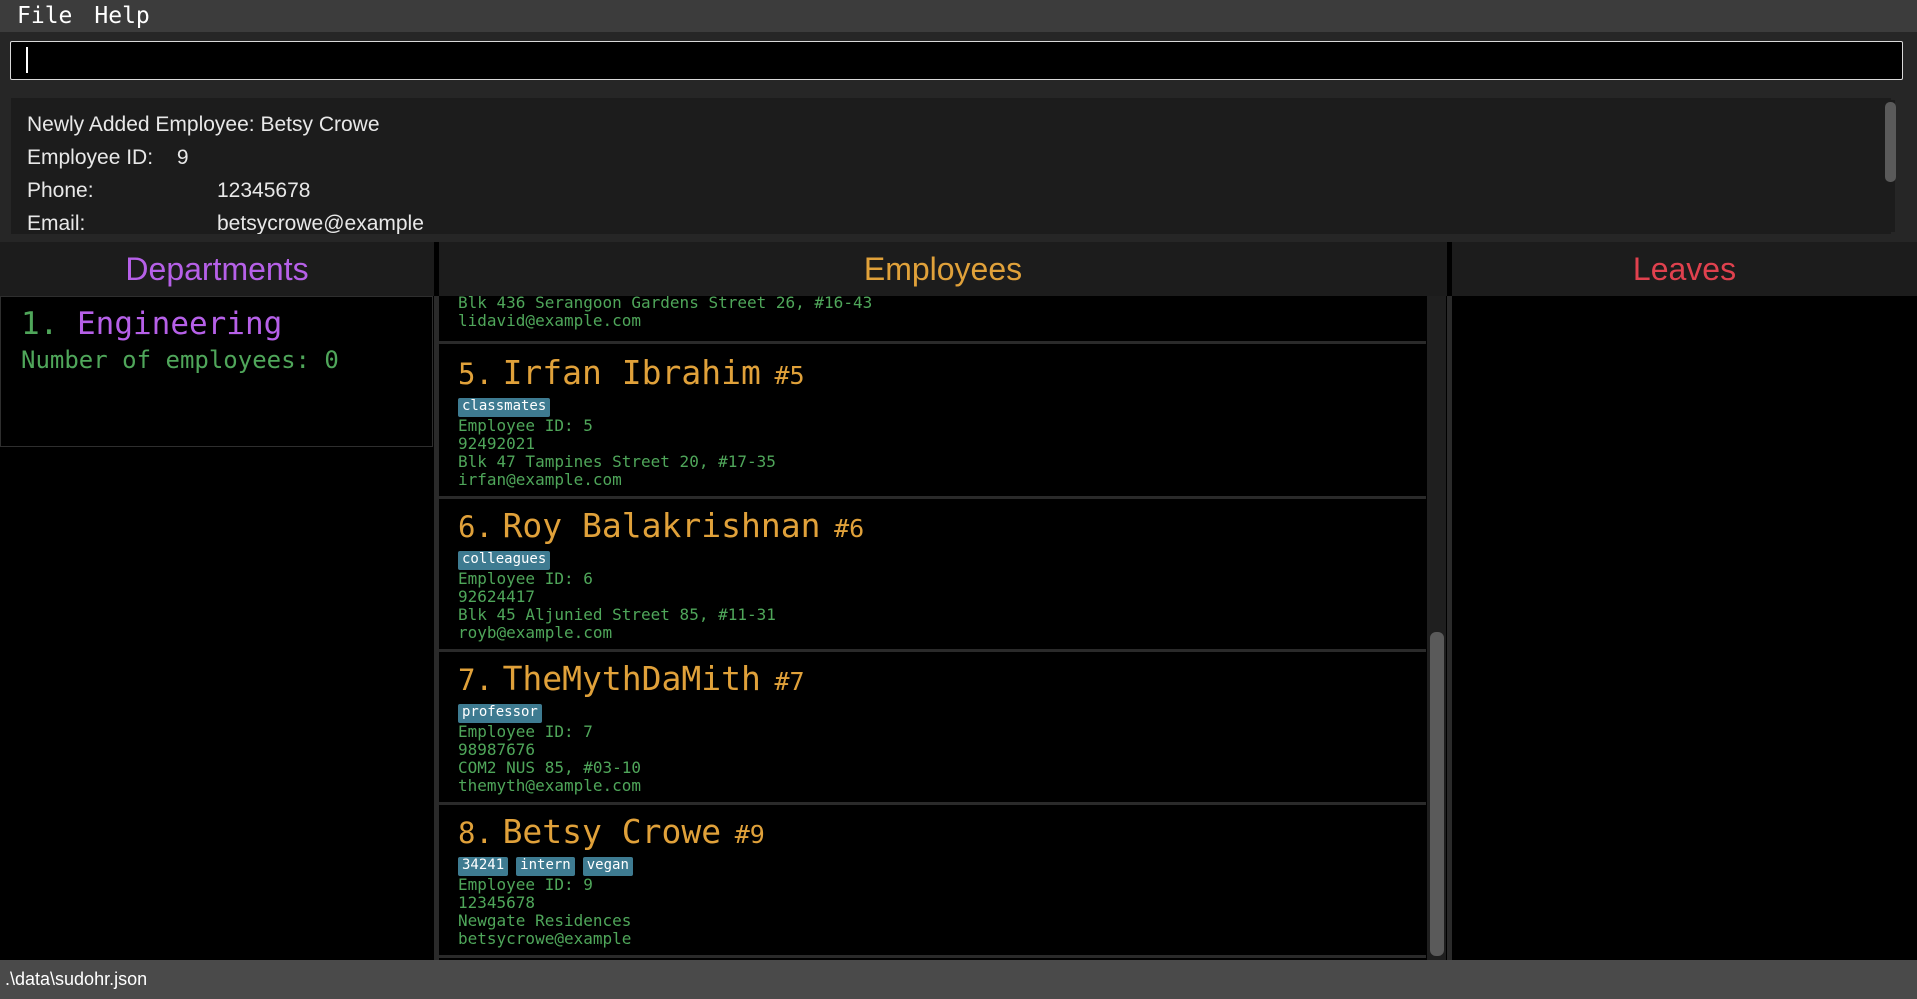 This screenshot has height=999, width=1917. What do you see at coordinates (180, 360) in the screenshot?
I see `department-employee-count: Number of employees: 0` at bounding box center [180, 360].